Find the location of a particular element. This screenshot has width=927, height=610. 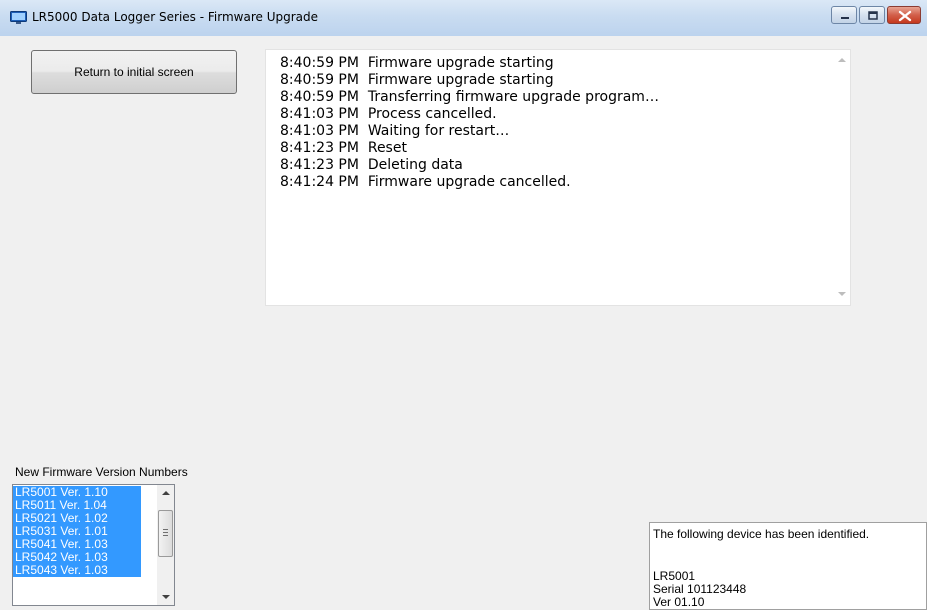

maximize-button is located at coordinates (872, 15).